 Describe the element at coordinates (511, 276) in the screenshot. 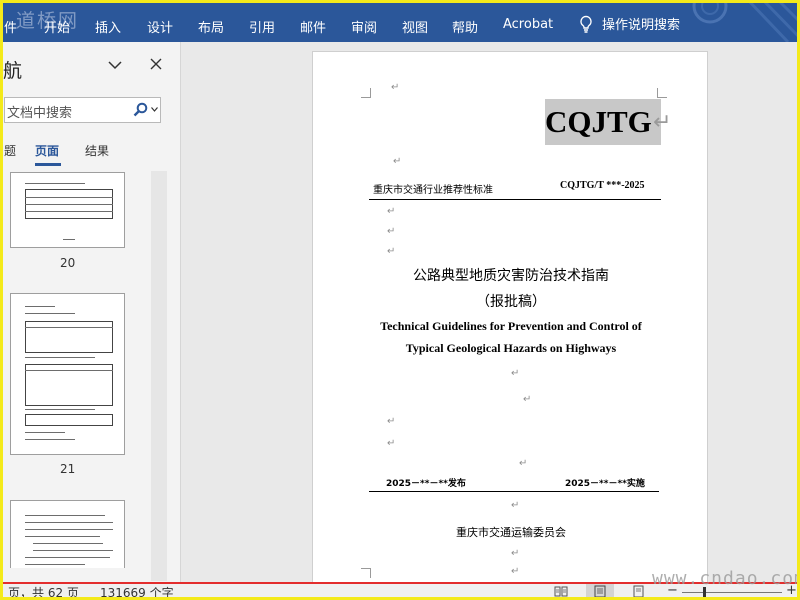

I see `document-title-cn: 公路典型地质灾害防治技术指南` at that location.